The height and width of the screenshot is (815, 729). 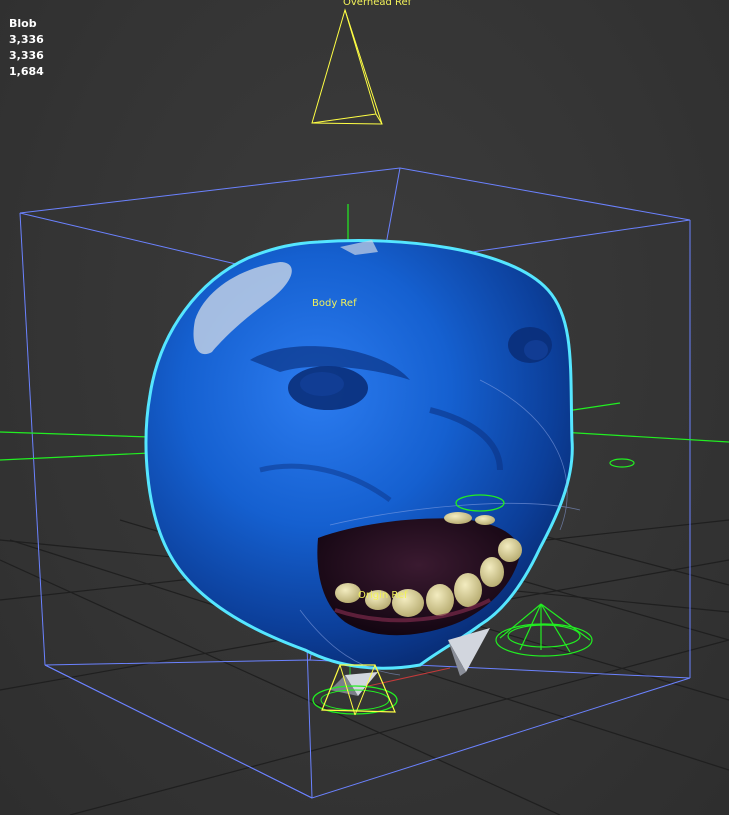 What do you see at coordinates (26, 55) in the screenshot?
I see `stats-tris: 3,336` at bounding box center [26, 55].